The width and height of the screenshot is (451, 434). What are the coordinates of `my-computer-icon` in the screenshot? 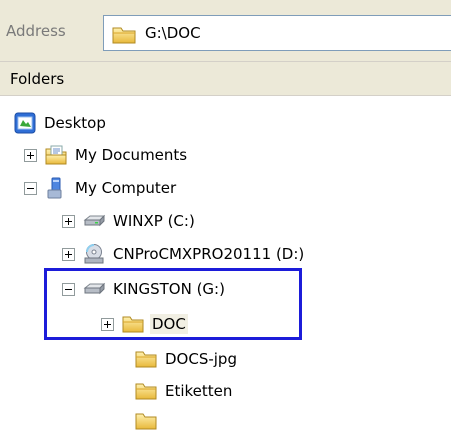 It's located at (54, 188).